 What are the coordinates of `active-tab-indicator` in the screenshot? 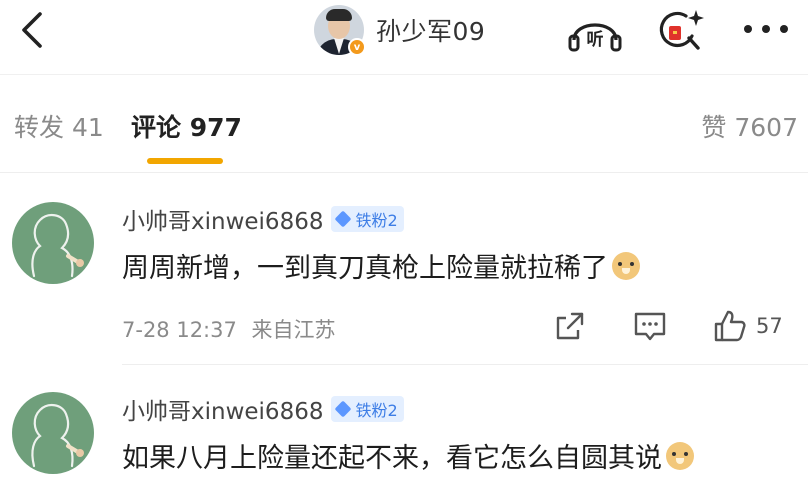 It's located at (185, 161).